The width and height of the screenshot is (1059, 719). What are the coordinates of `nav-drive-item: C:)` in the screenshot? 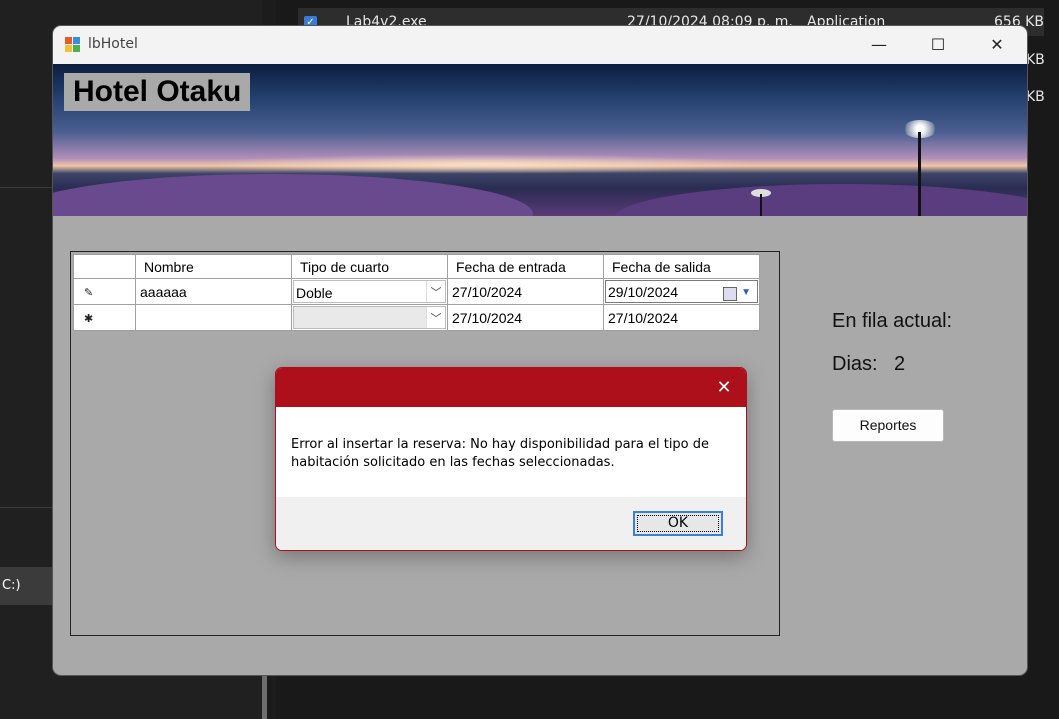 It's located at (26, 586).